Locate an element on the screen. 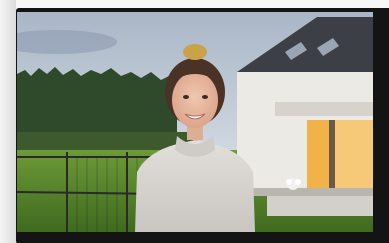 The height and width of the screenshot is (243, 389). face is located at coordinates (195, 100).